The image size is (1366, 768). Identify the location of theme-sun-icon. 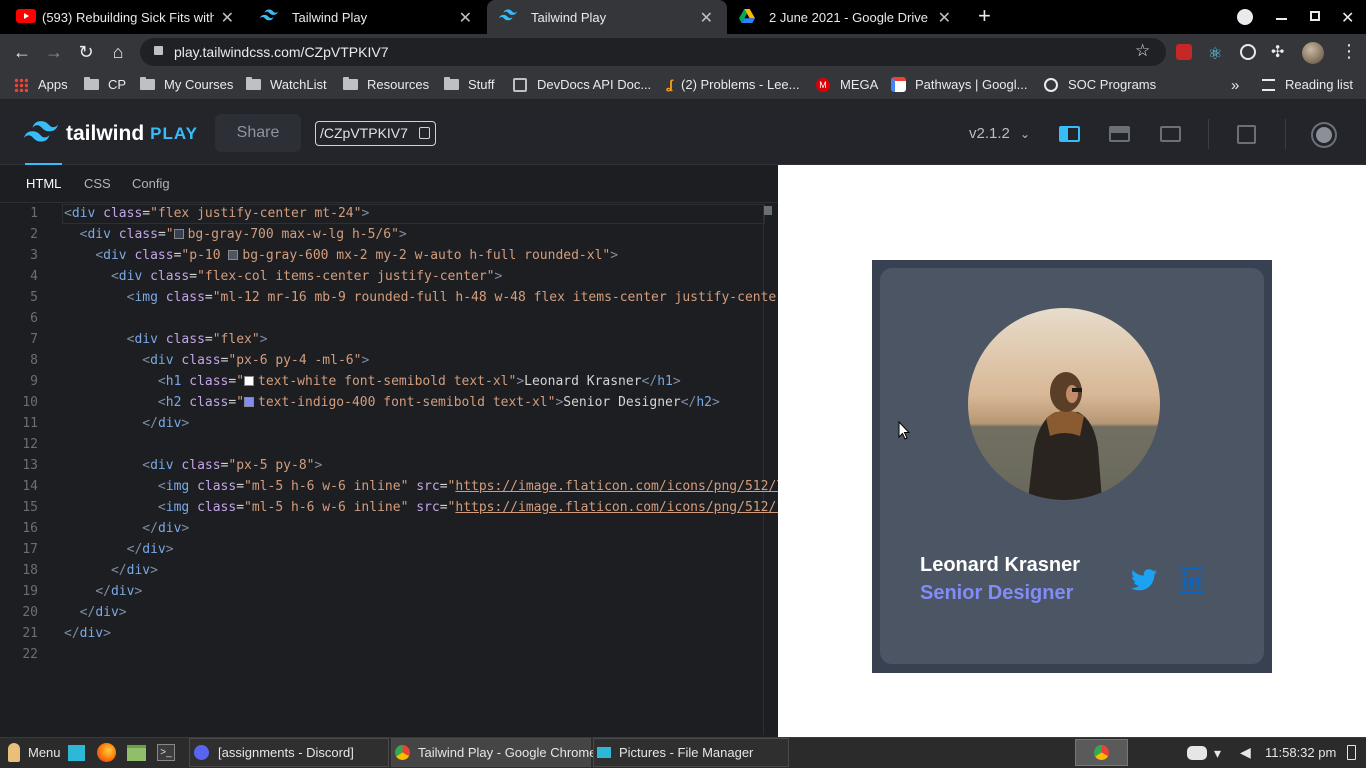
(1324, 135).